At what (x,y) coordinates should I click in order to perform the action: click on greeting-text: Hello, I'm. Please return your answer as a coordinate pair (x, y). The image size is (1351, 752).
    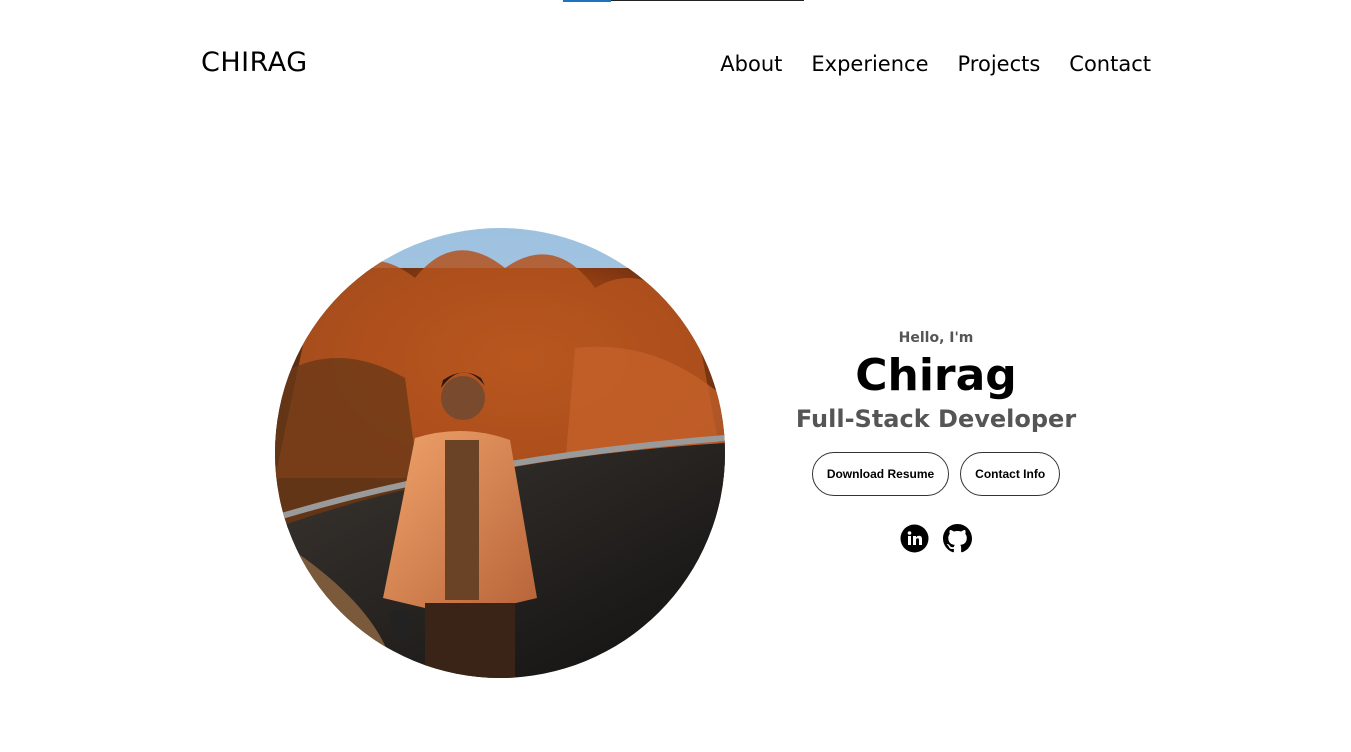
    Looking at the image, I should click on (936, 338).